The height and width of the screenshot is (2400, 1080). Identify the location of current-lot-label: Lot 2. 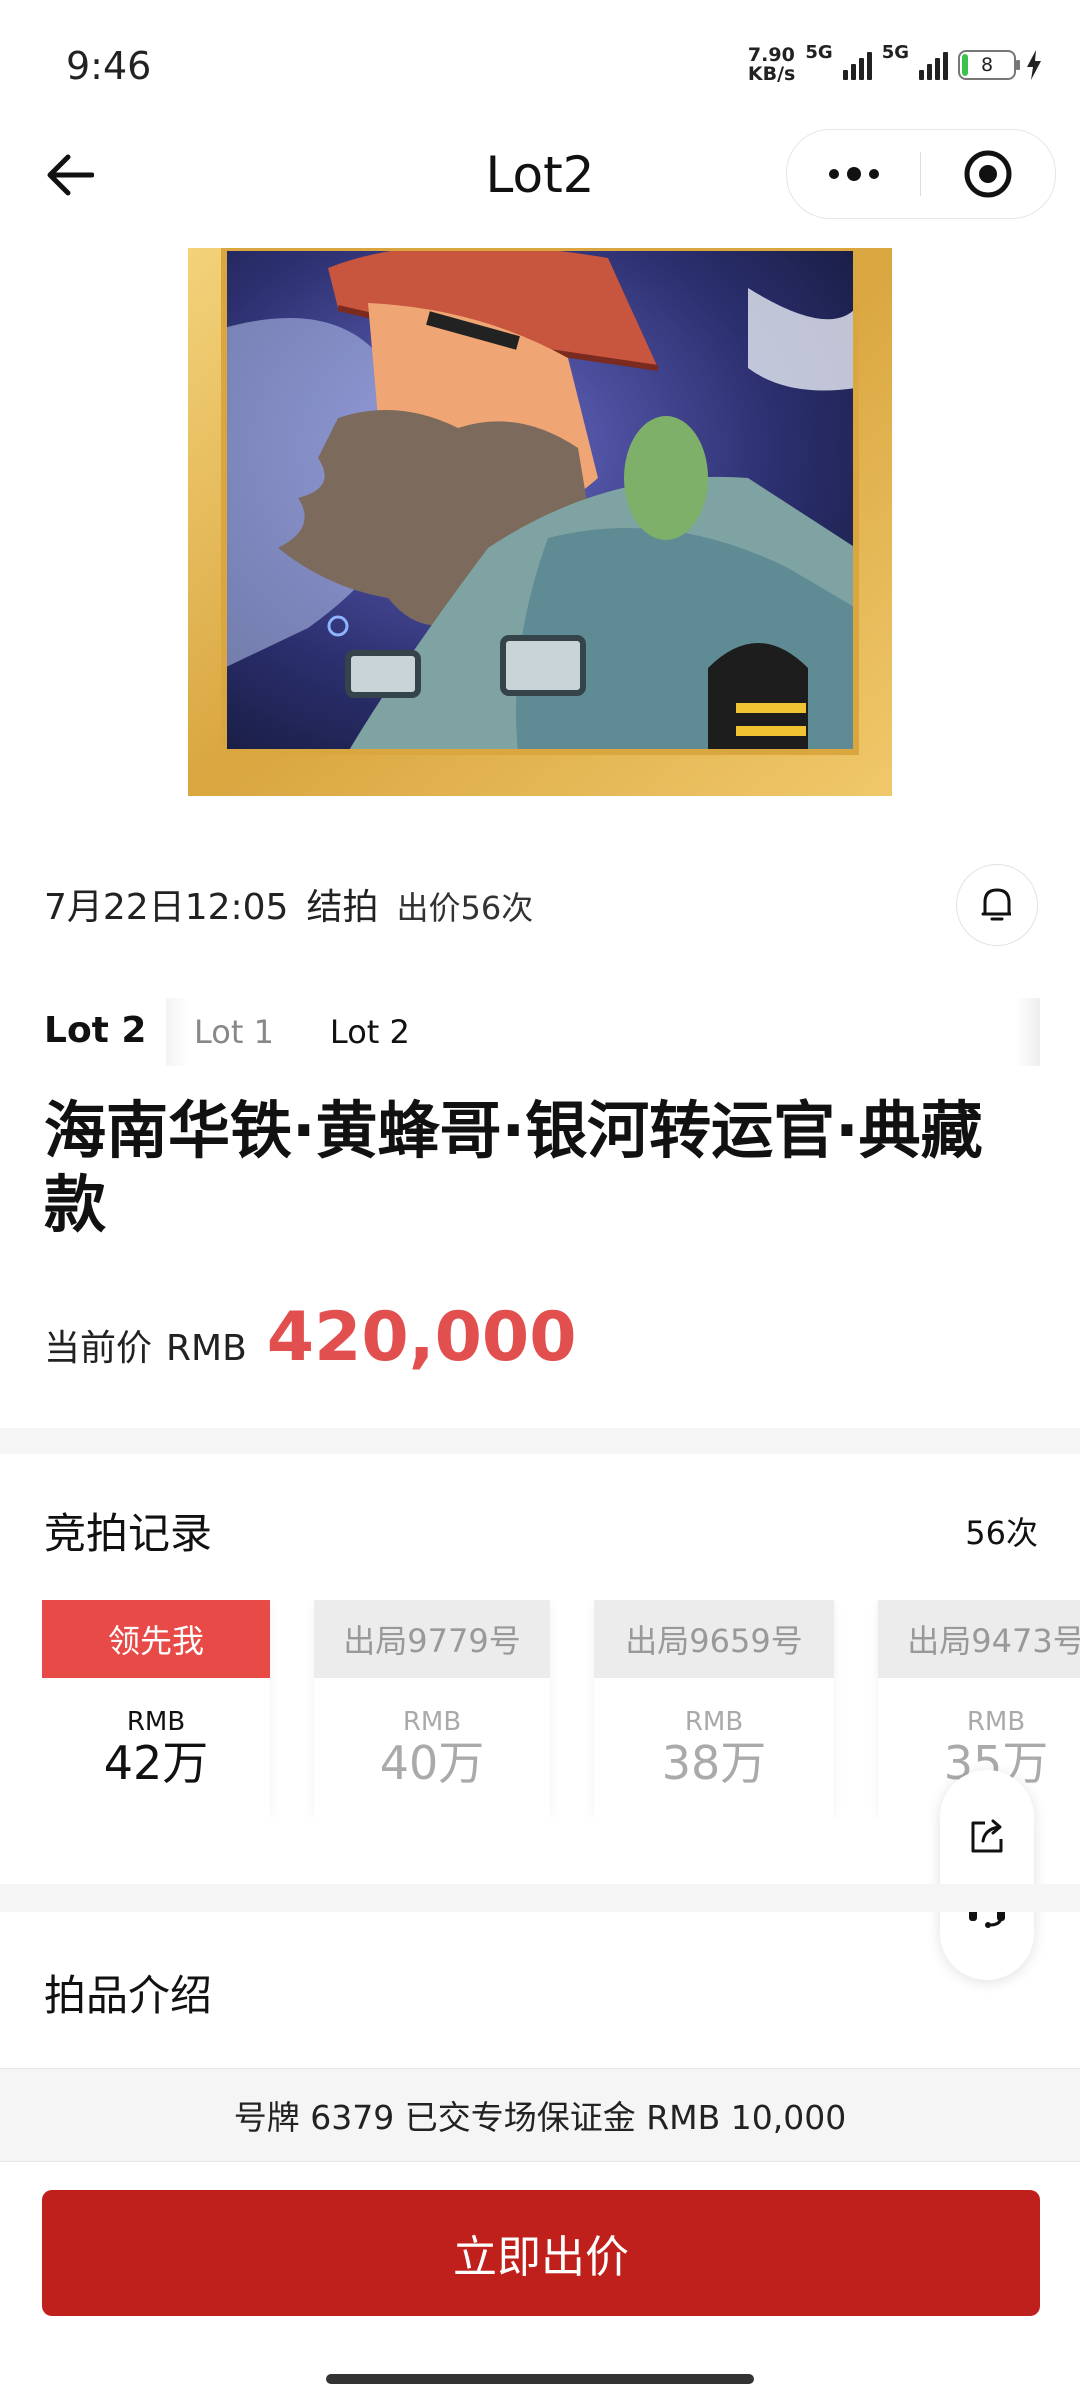
(95, 1030).